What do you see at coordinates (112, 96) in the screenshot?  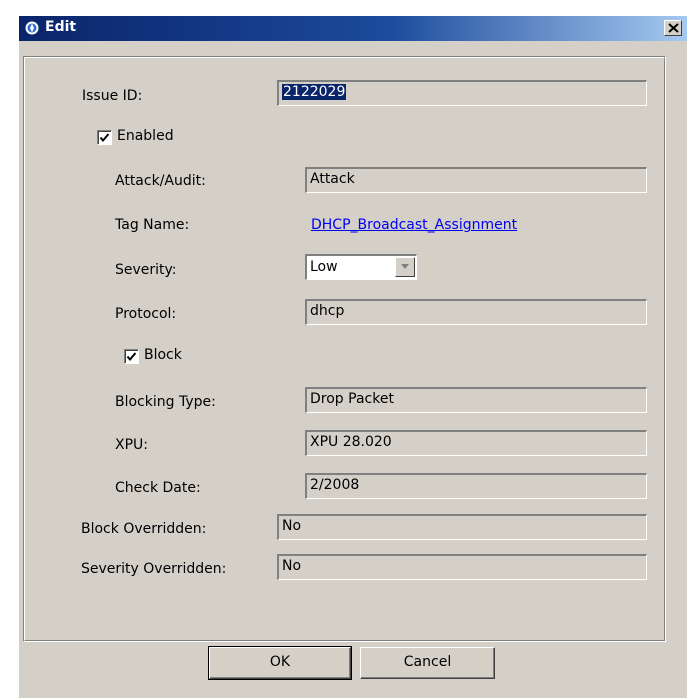 I see `issue-id-label: Issue ID:` at bounding box center [112, 96].